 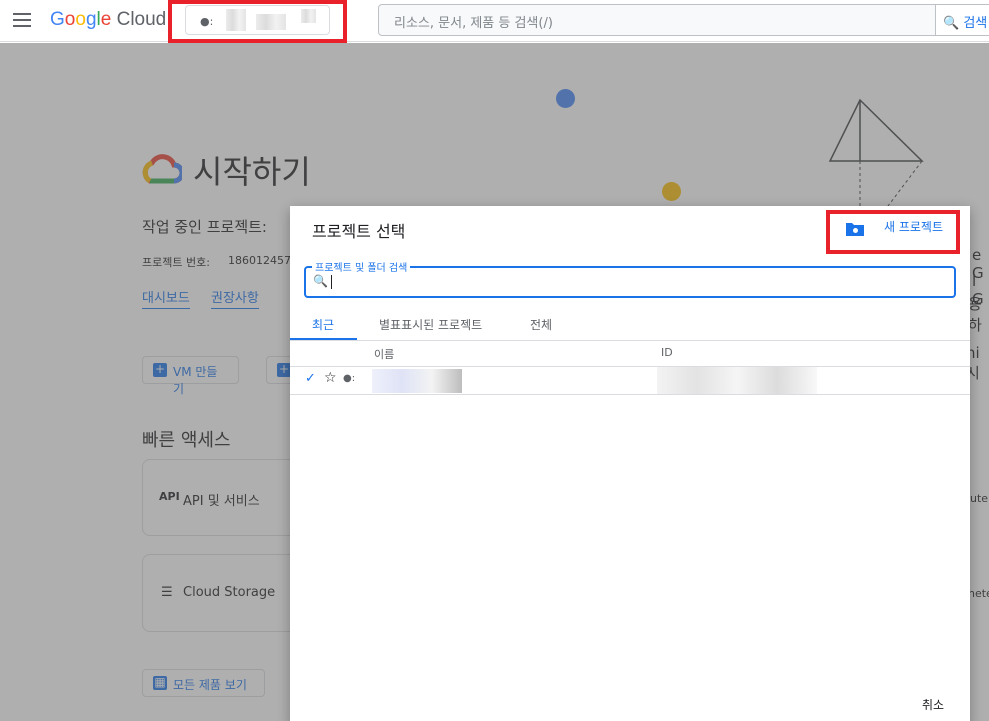 I want to click on redacted-project-id, so click(x=737, y=380).